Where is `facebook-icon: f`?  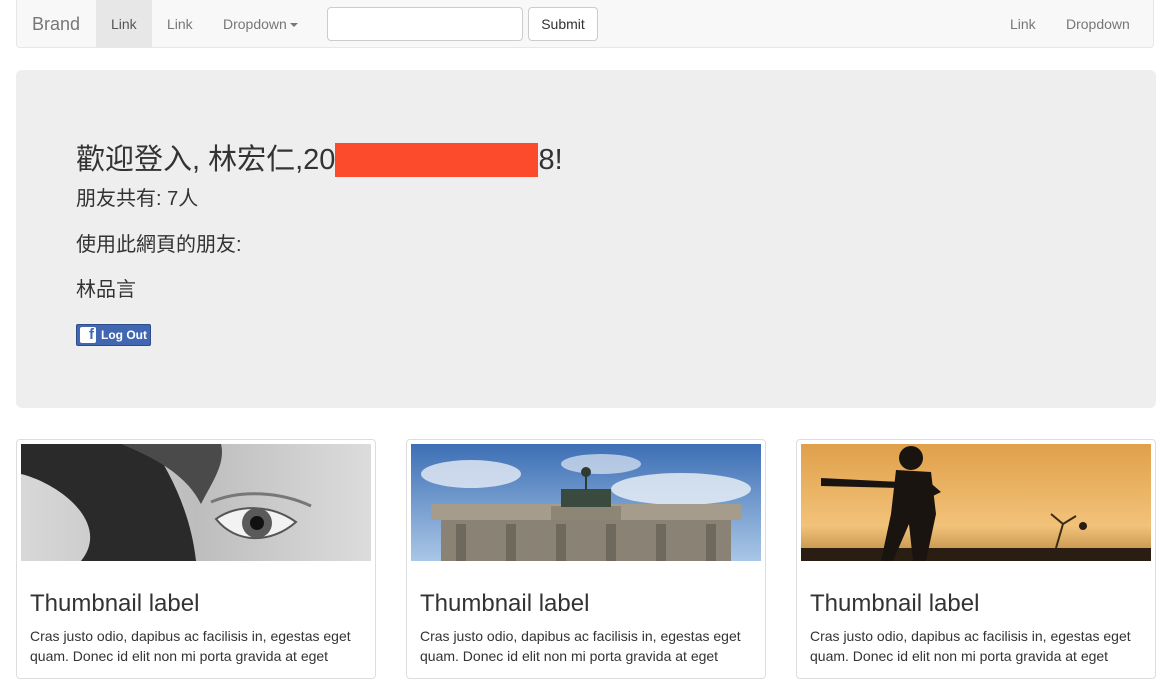
facebook-icon: f is located at coordinates (88, 334).